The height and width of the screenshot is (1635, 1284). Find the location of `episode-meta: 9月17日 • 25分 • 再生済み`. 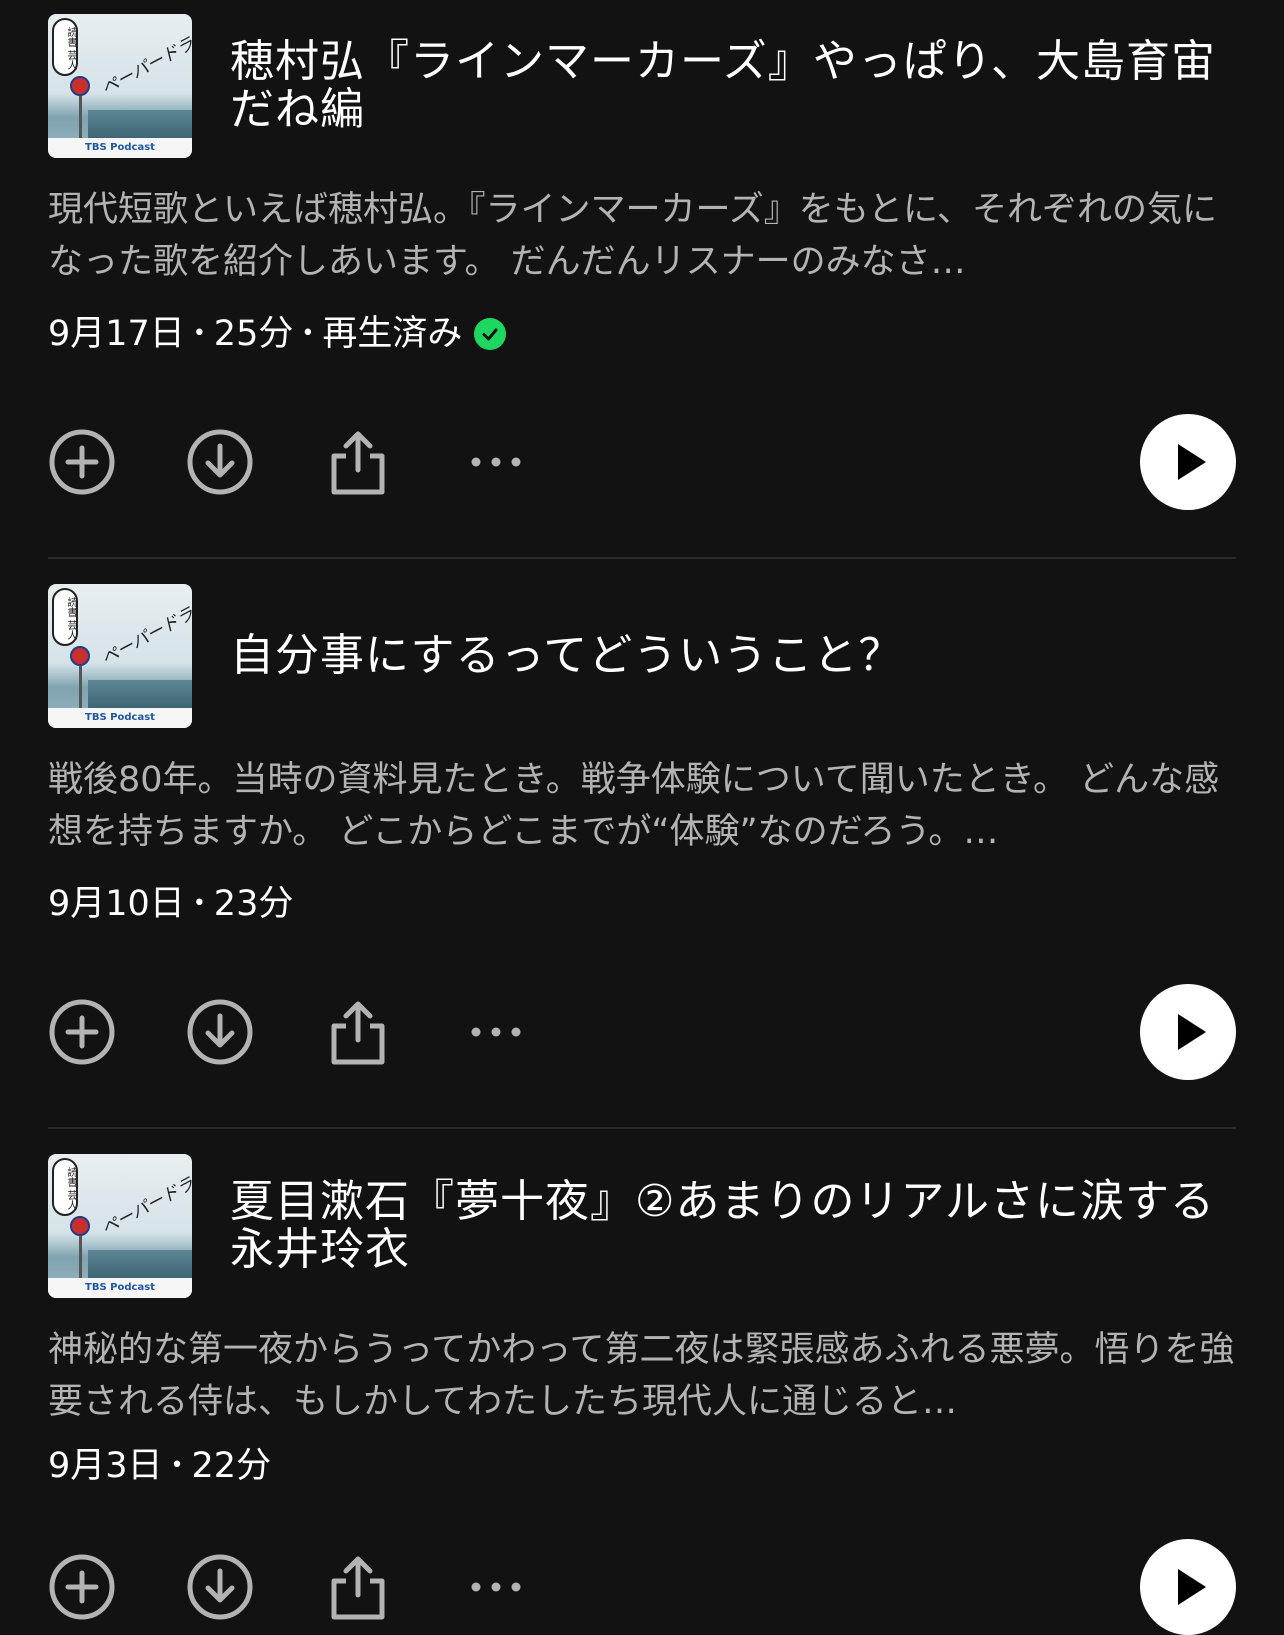

episode-meta: 9月17日 • 25分 • 再生済み is located at coordinates (277, 334).